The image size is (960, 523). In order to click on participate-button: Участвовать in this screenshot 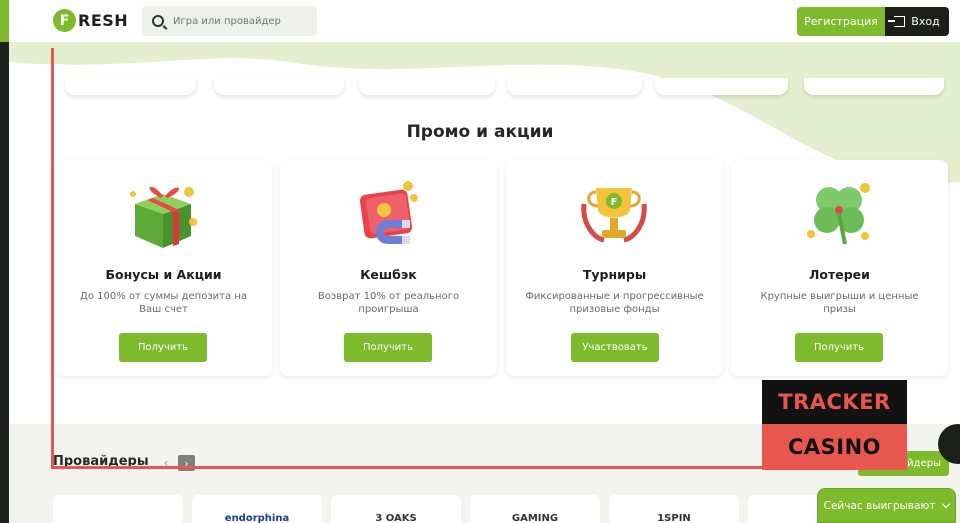, I will do `click(615, 347)`.